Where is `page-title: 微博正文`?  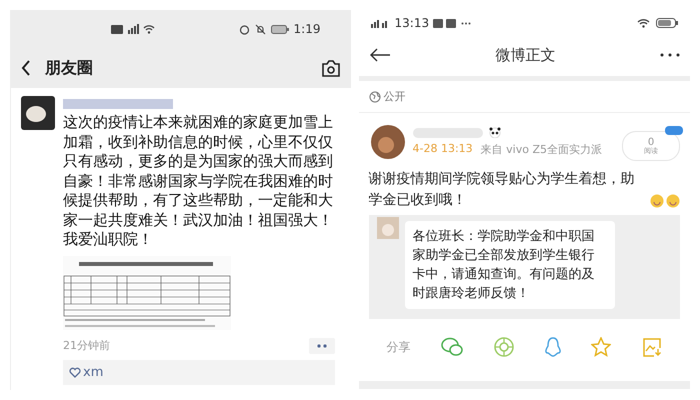
page-title: 微博正文 is located at coordinates (525, 55).